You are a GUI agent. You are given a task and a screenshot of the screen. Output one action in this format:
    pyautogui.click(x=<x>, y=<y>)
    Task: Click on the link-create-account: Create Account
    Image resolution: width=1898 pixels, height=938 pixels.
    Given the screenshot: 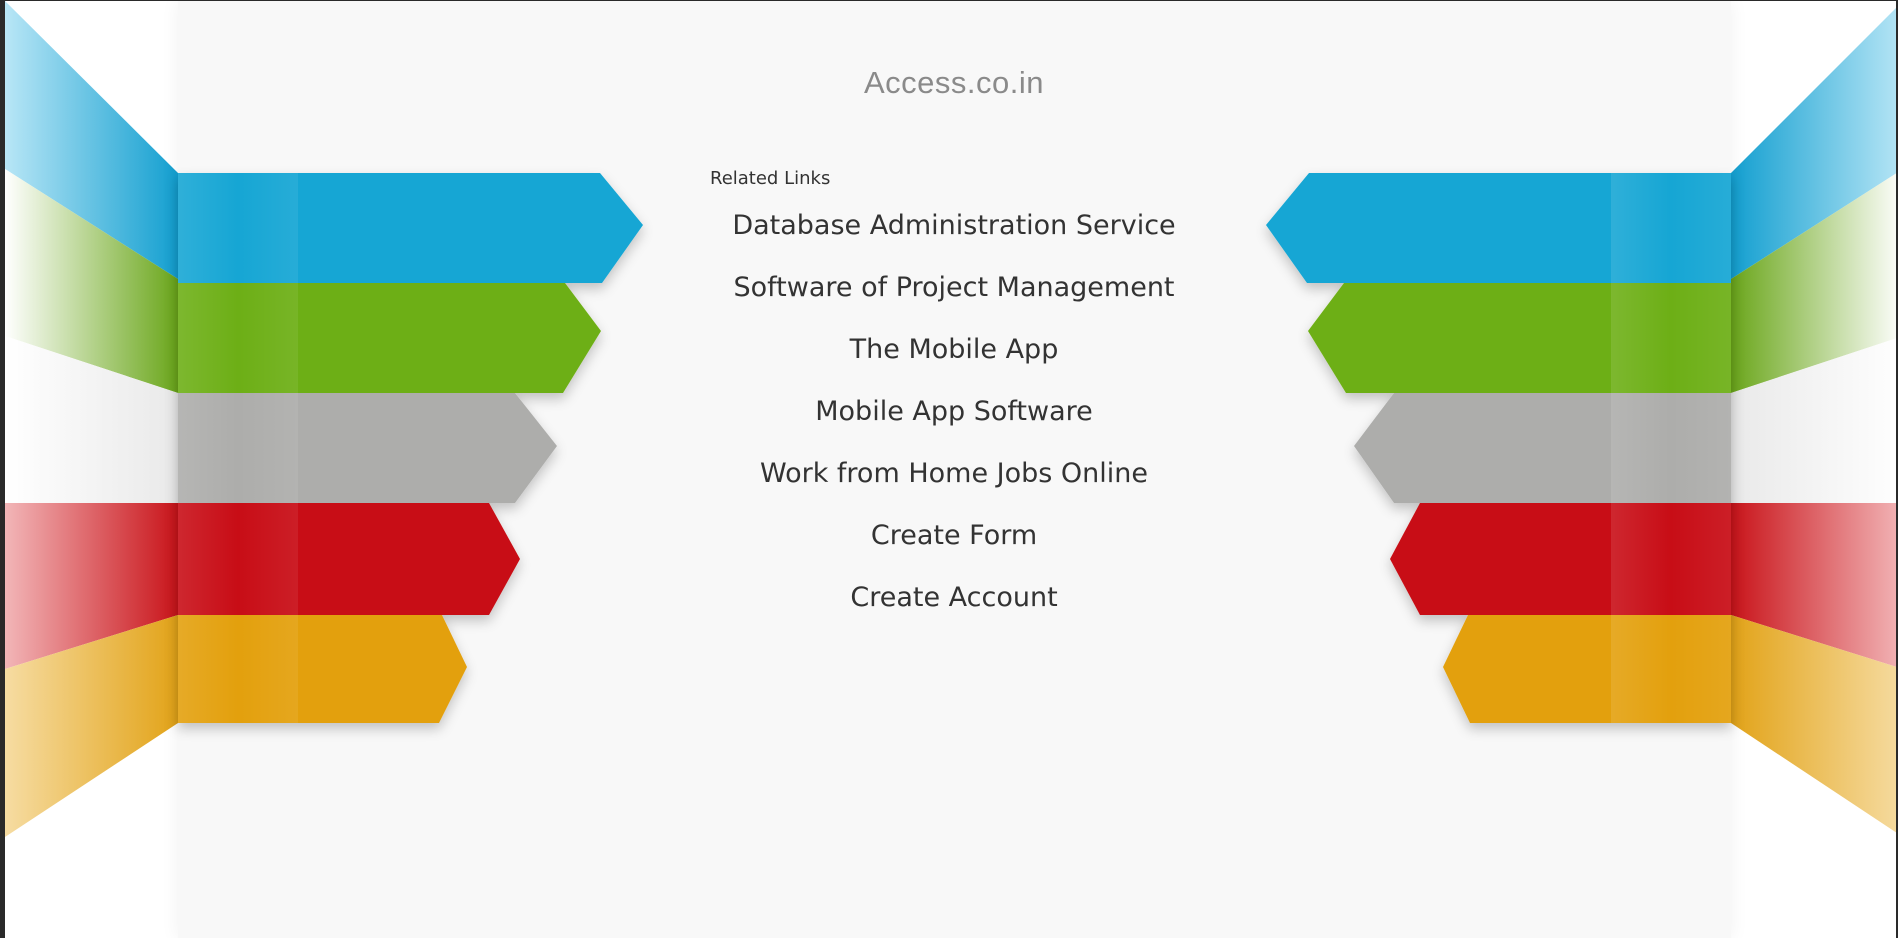 What is the action you would take?
    pyautogui.click(x=953, y=597)
    